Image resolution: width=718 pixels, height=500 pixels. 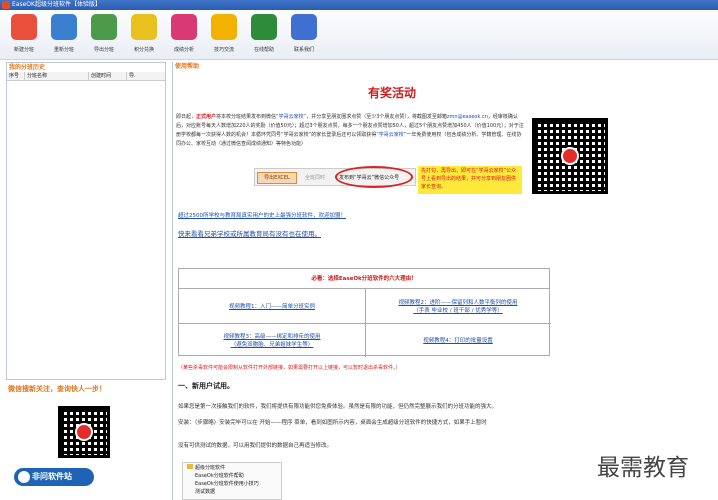 I want to click on window-titlebar: EaseOK超级分班软件【体验版】, so click(x=359, y=5).